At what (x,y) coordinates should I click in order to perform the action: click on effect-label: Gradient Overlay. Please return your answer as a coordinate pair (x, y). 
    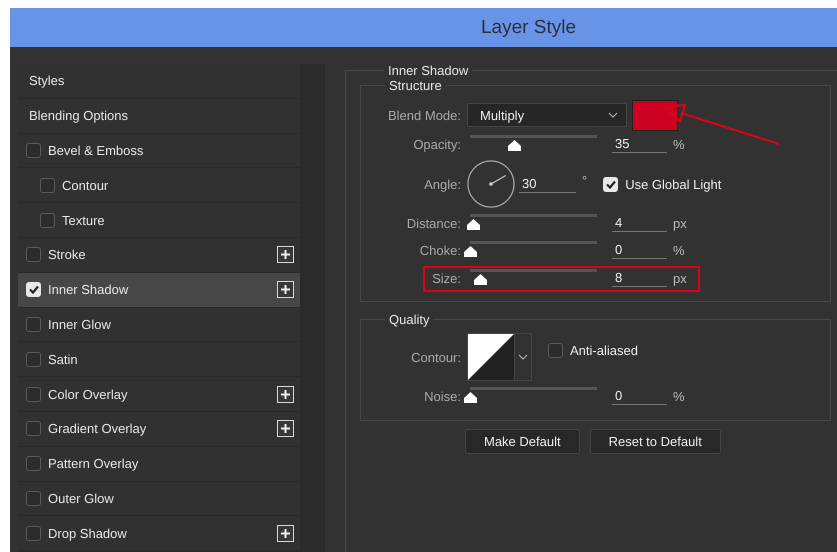
    Looking at the image, I should click on (98, 428).